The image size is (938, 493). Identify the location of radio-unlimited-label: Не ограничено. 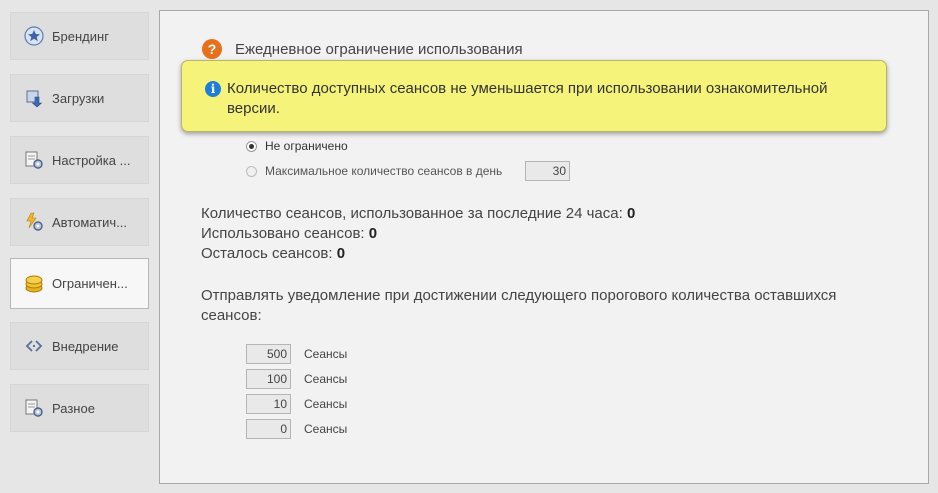
(306, 146).